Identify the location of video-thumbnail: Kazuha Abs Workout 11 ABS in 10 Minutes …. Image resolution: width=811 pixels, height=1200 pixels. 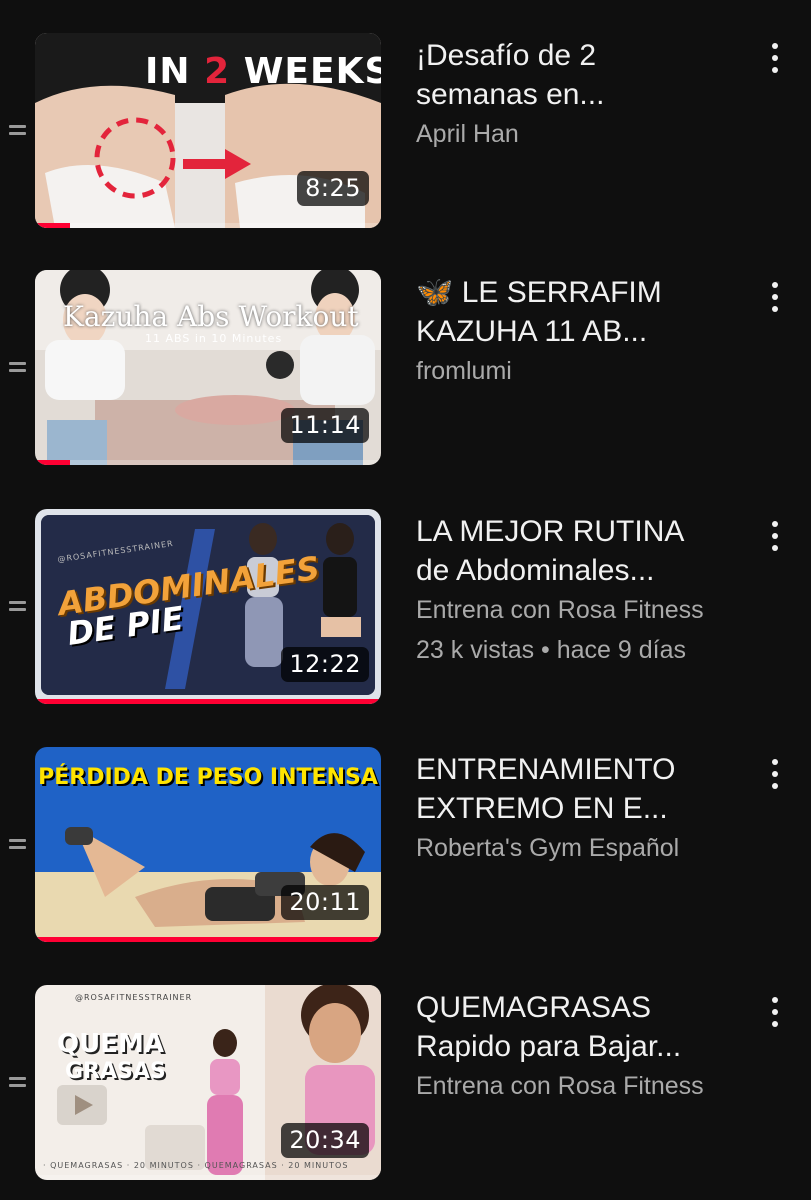
(208, 367).